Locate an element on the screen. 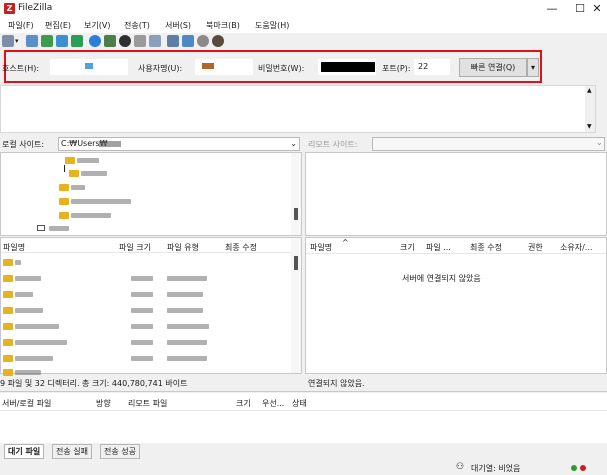 This screenshot has height=475, width=607. remote-site-path-input is located at coordinates (488, 144).